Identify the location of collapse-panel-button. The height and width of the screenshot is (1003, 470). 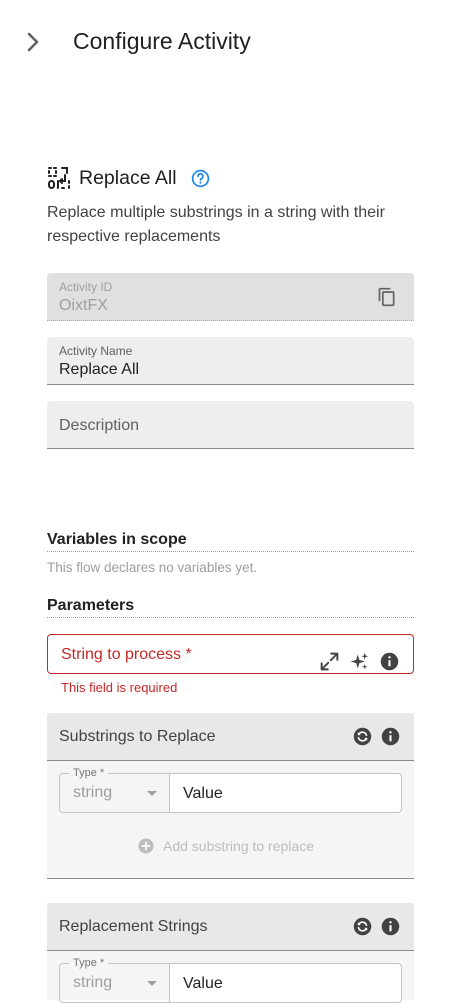
(33, 42).